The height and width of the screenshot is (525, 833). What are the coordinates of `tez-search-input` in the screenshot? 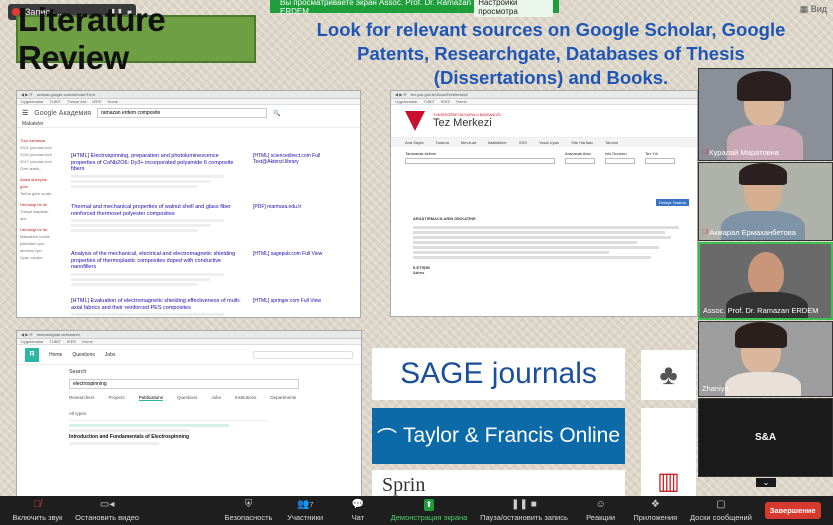 It's located at (480, 161).